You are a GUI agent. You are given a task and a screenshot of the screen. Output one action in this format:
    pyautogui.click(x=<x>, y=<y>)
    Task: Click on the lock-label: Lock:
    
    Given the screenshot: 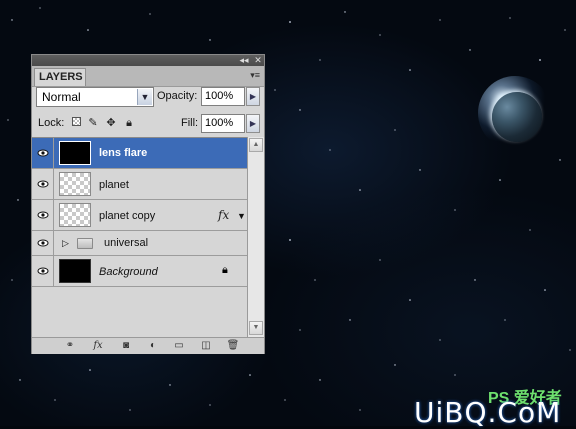 What is the action you would take?
    pyautogui.click(x=51, y=123)
    